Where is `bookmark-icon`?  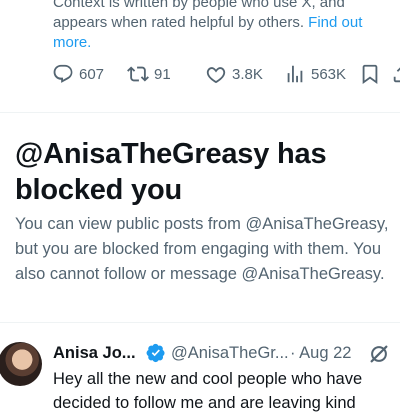 bookmark-icon is located at coordinates (370, 74).